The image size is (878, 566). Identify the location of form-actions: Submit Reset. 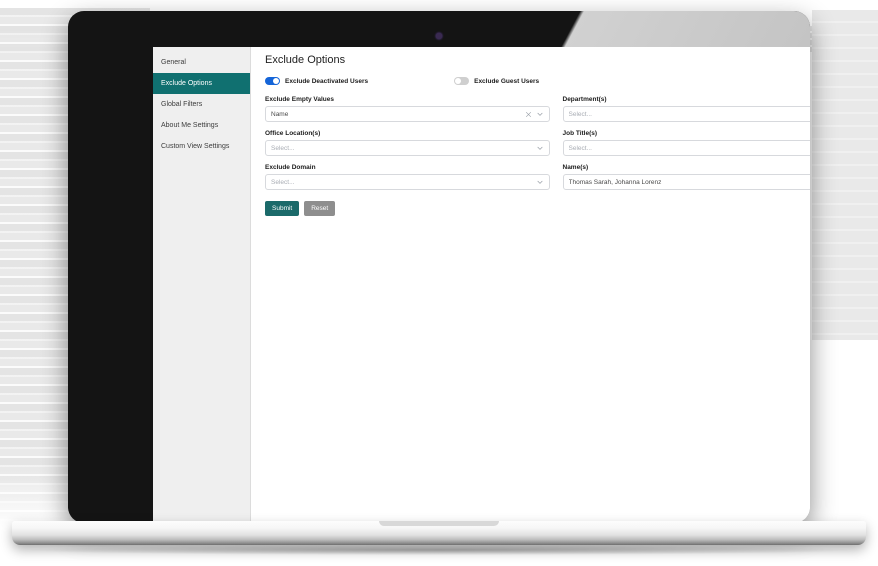
(537, 208).